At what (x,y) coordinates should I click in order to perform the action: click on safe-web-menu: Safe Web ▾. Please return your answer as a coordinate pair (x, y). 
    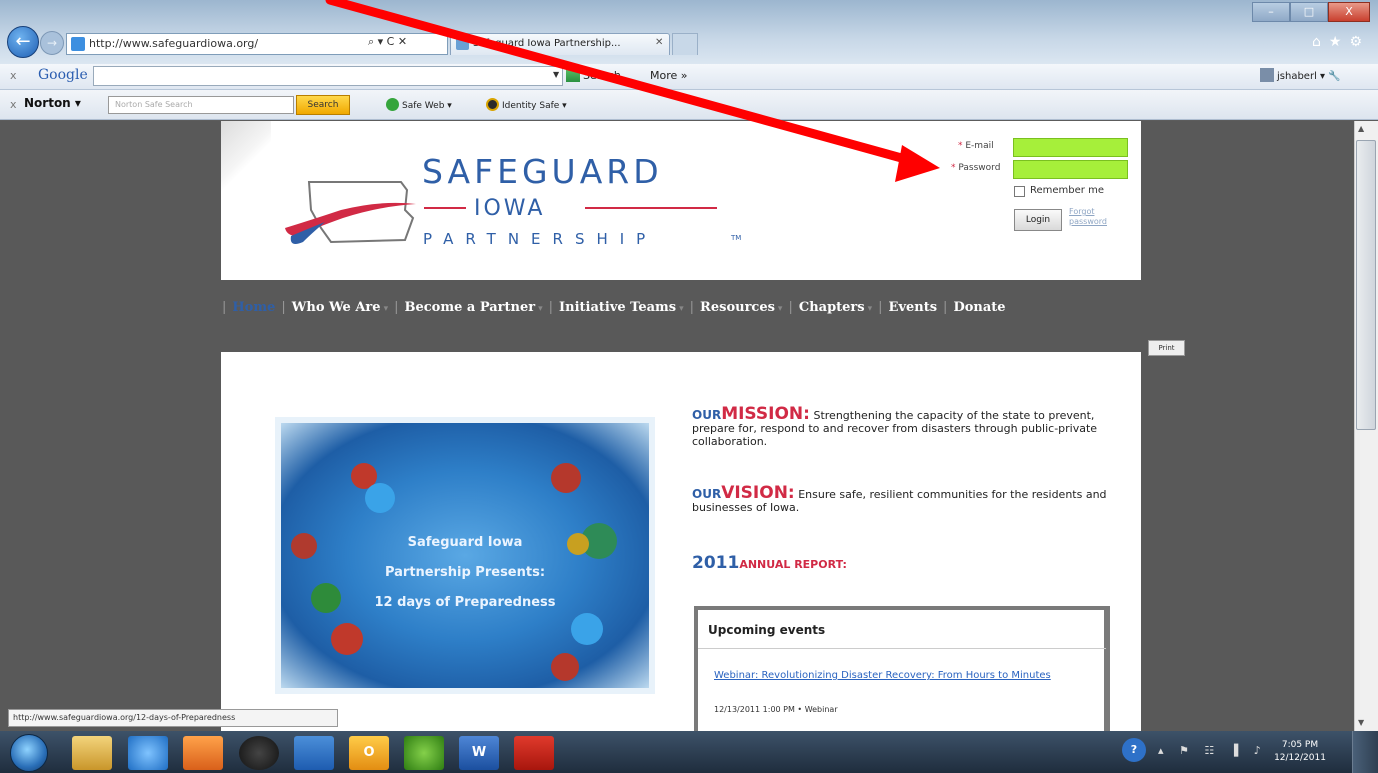
    Looking at the image, I should click on (419, 104).